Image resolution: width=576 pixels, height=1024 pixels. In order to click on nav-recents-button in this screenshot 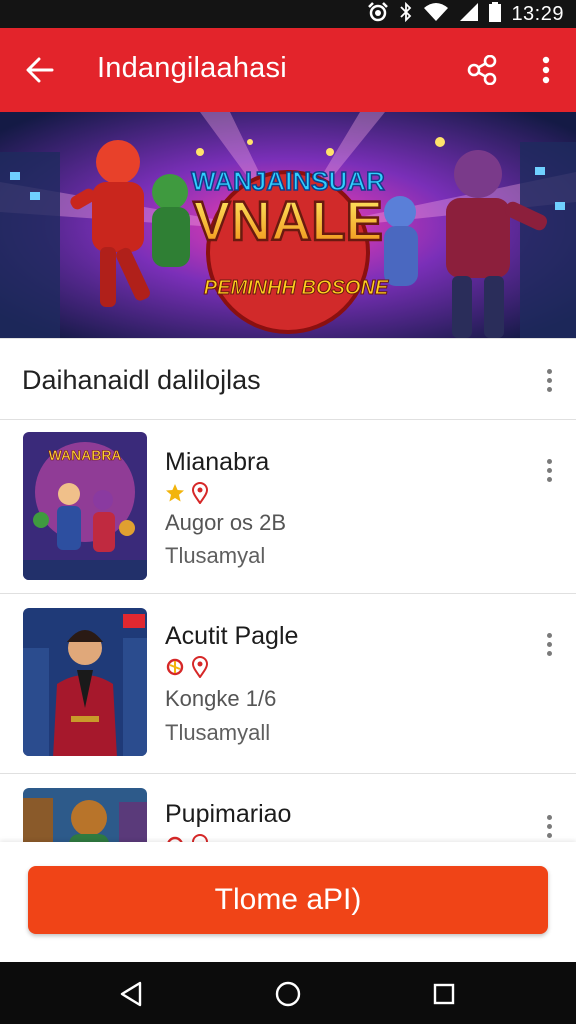, I will do `click(444, 994)`.